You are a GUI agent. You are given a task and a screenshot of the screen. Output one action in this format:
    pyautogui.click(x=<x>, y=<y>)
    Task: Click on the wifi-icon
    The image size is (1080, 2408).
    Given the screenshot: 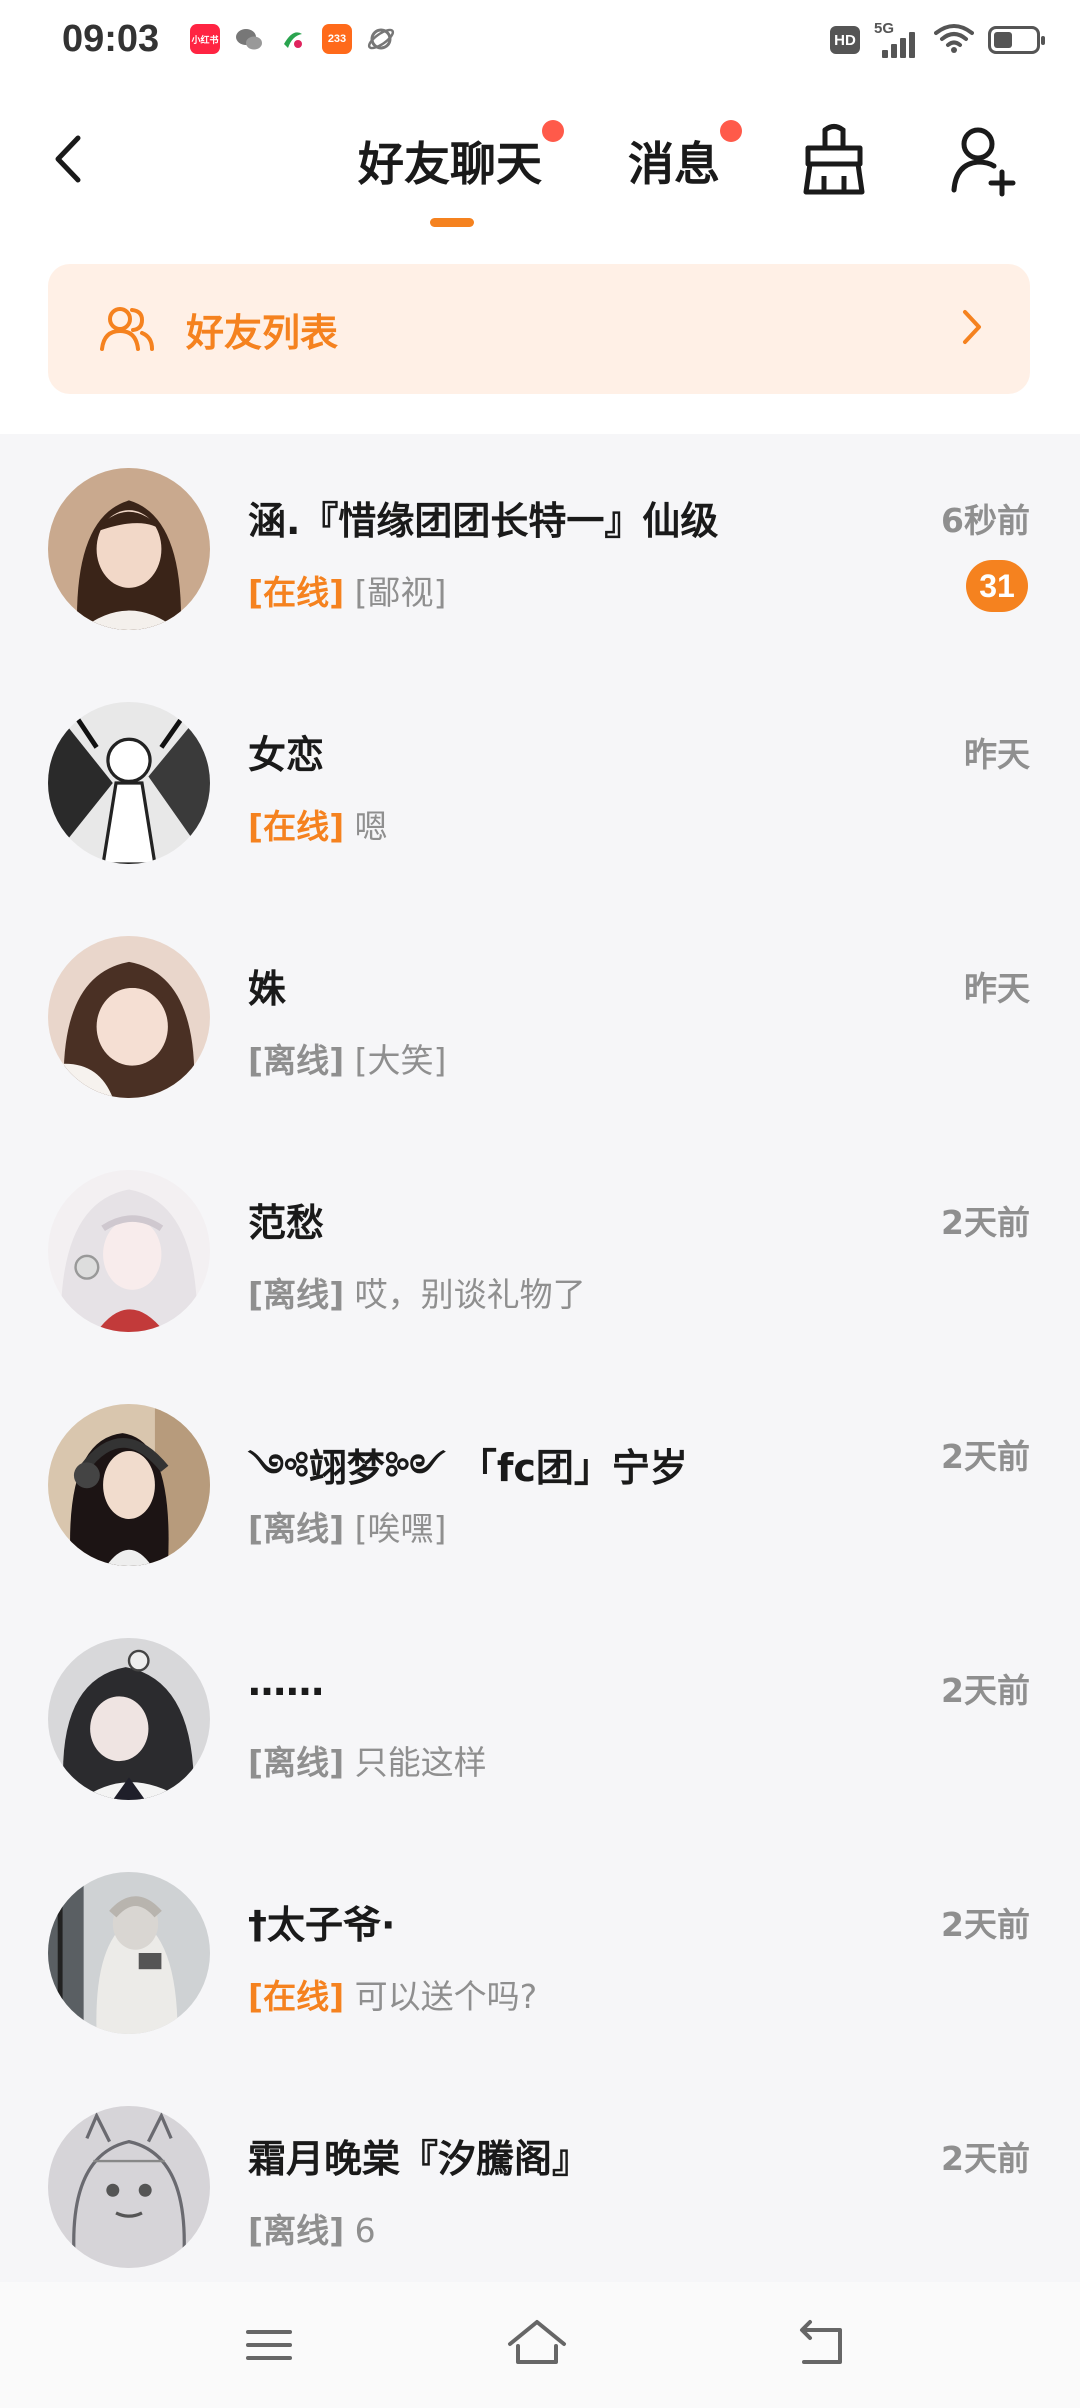 What is the action you would take?
    pyautogui.click(x=954, y=40)
    